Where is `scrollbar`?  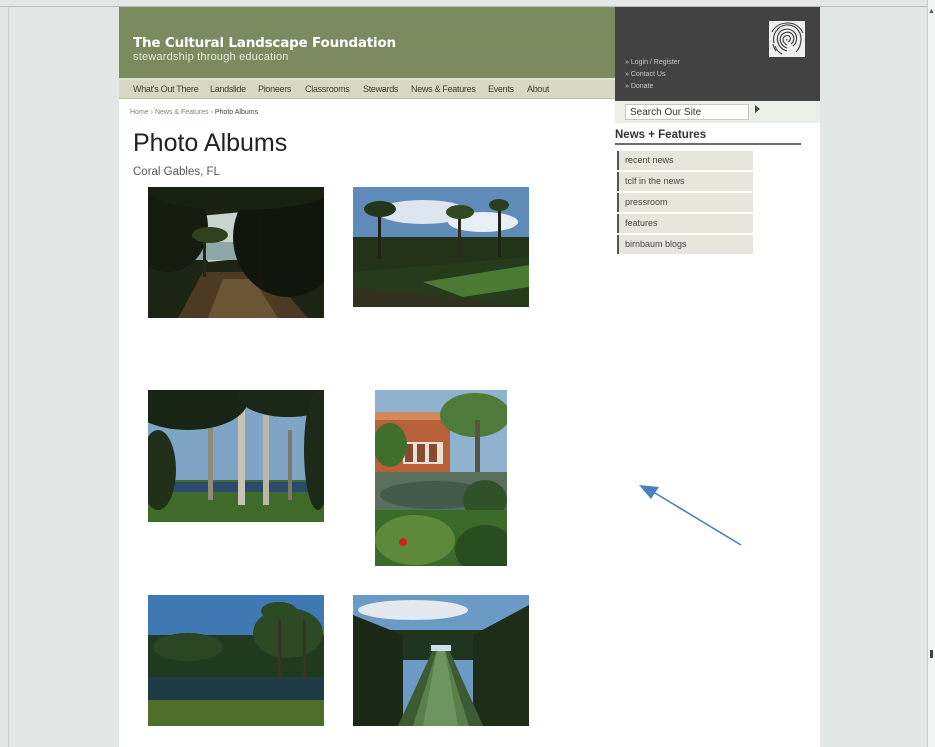
scrollbar is located at coordinates (931, 373).